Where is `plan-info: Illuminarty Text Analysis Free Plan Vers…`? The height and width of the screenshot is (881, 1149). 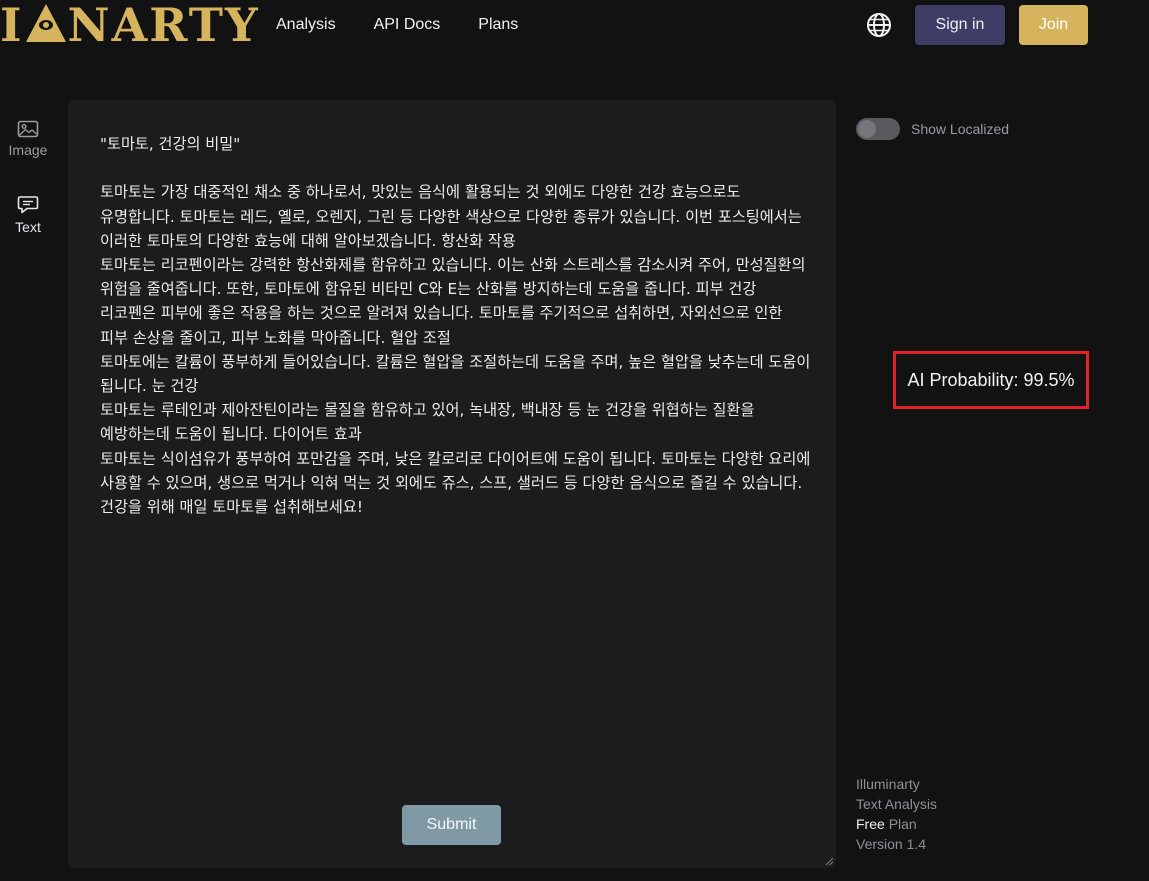
plan-info: Illuminarty Text Analysis Free Plan Vers… is located at coordinates (896, 814).